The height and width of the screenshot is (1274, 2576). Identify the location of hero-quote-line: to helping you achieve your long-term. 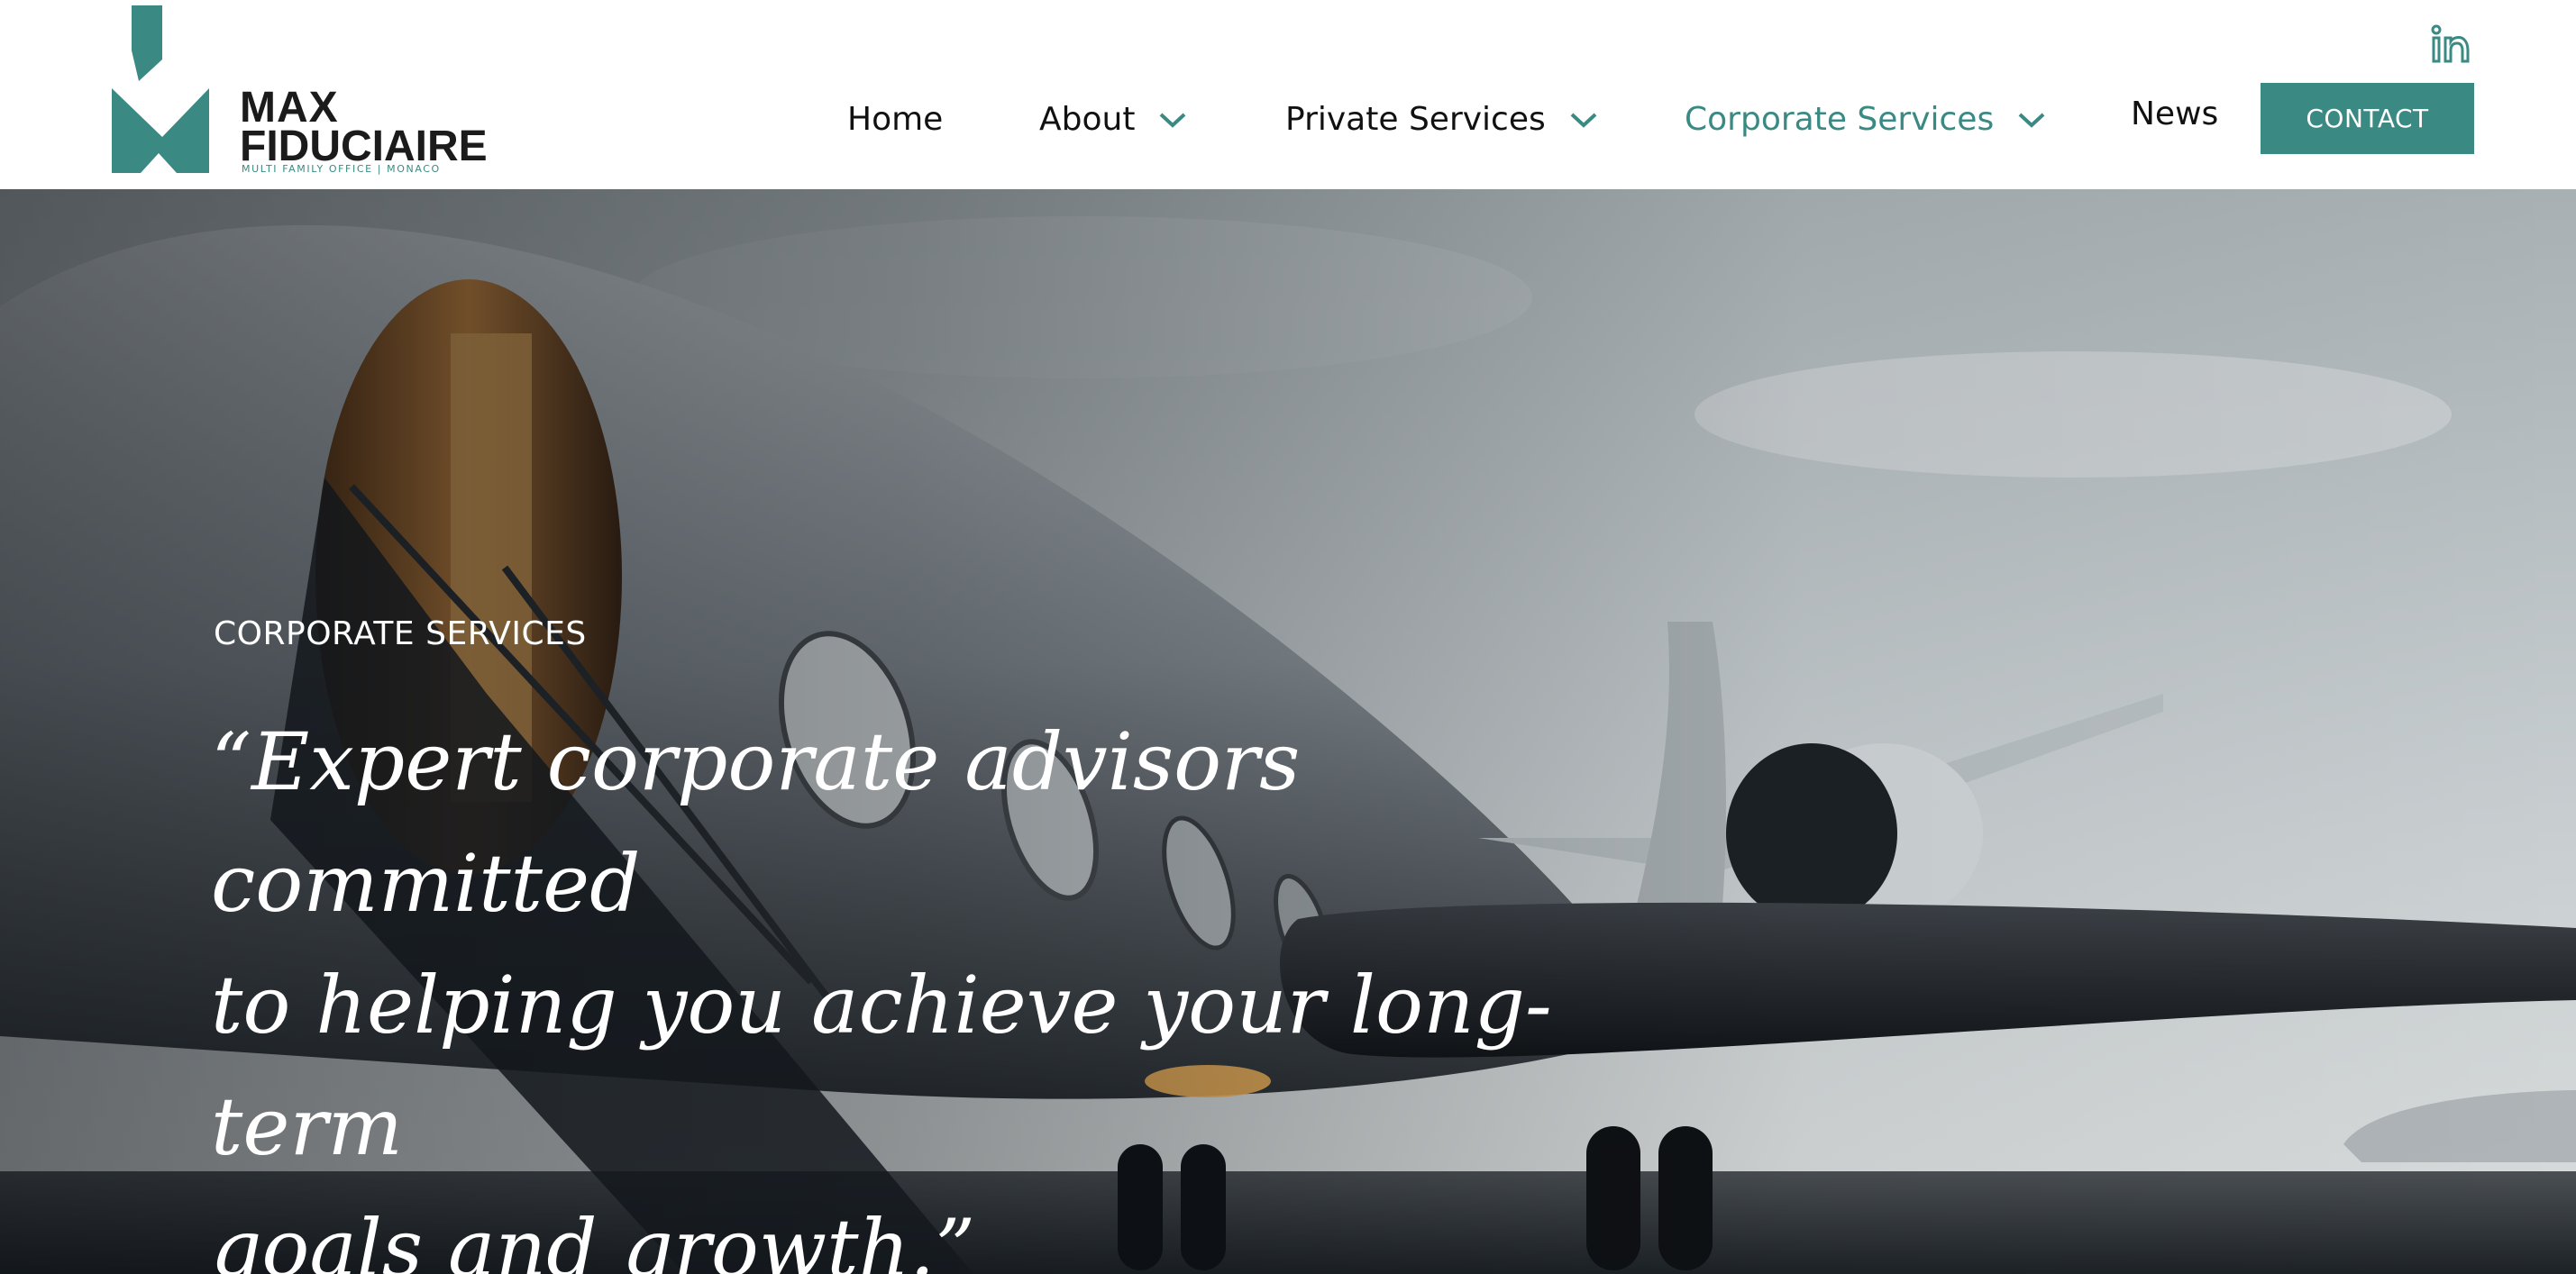
(881, 1066).